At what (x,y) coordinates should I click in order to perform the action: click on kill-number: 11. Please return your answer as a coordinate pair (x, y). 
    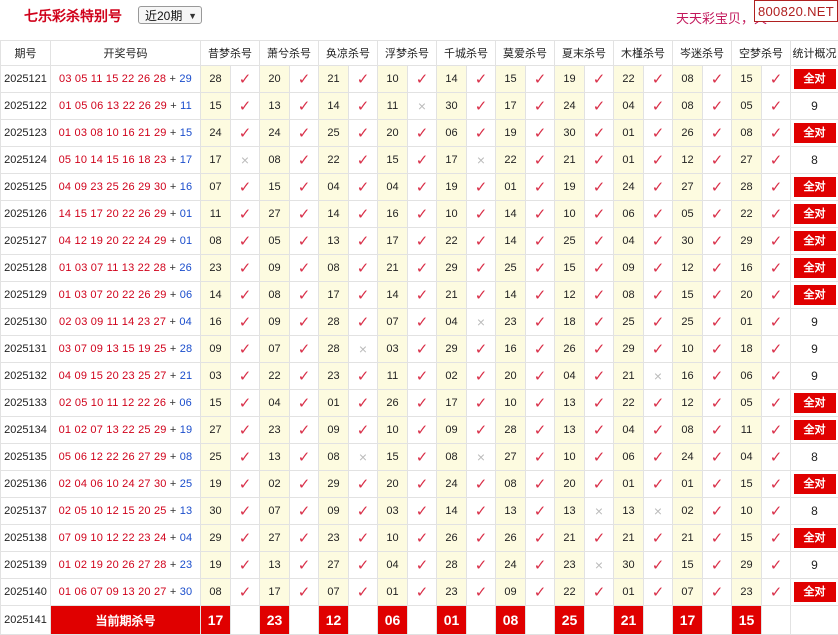
    Looking at the image, I should click on (216, 214).